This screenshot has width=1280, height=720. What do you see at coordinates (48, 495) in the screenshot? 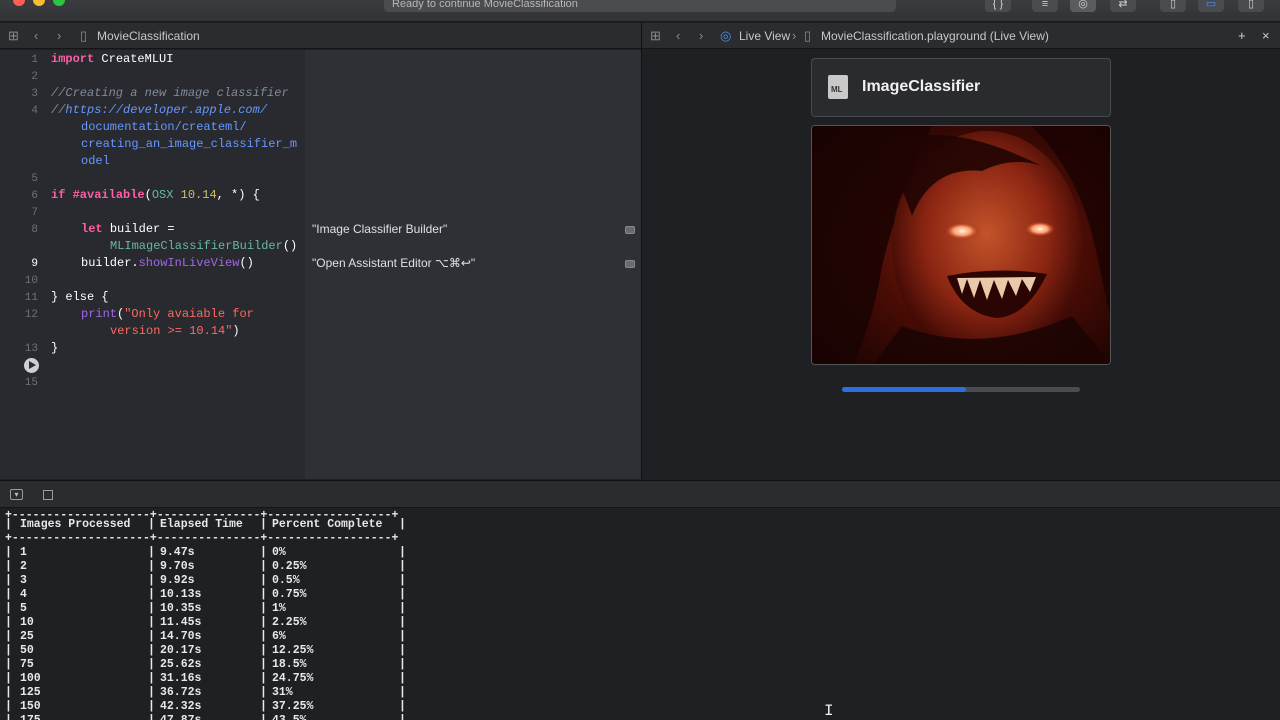
I see `clear-console-icon` at bounding box center [48, 495].